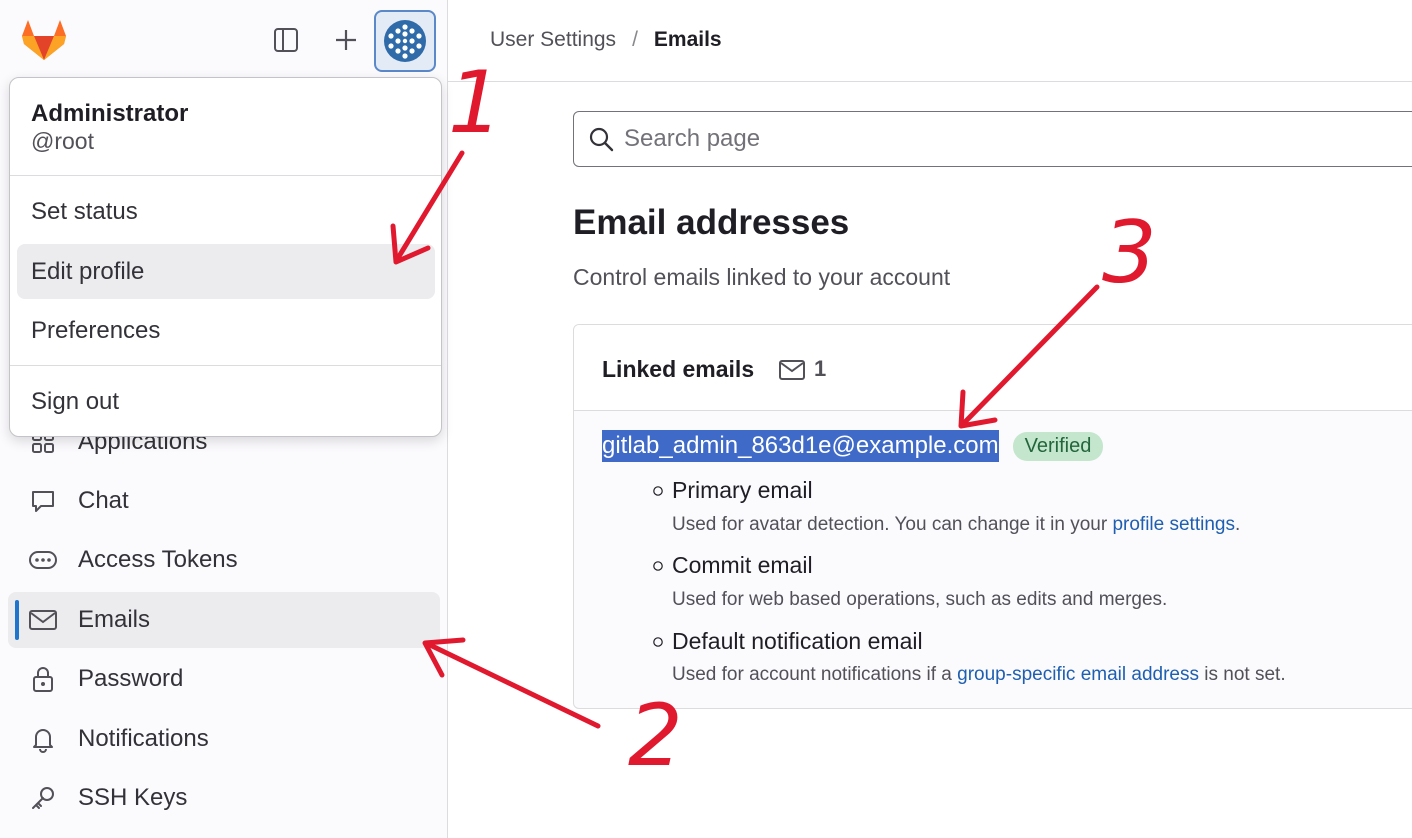 The height and width of the screenshot is (838, 1412). I want to click on breadcrumb-current: Emails, so click(688, 40).